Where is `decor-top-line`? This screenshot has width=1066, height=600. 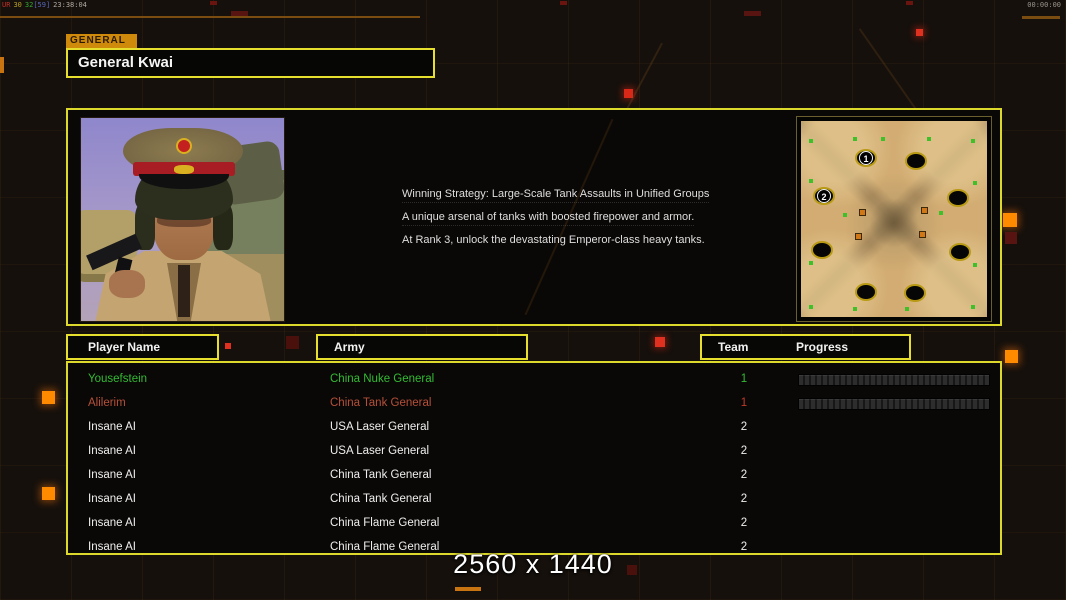 decor-top-line is located at coordinates (210, 17).